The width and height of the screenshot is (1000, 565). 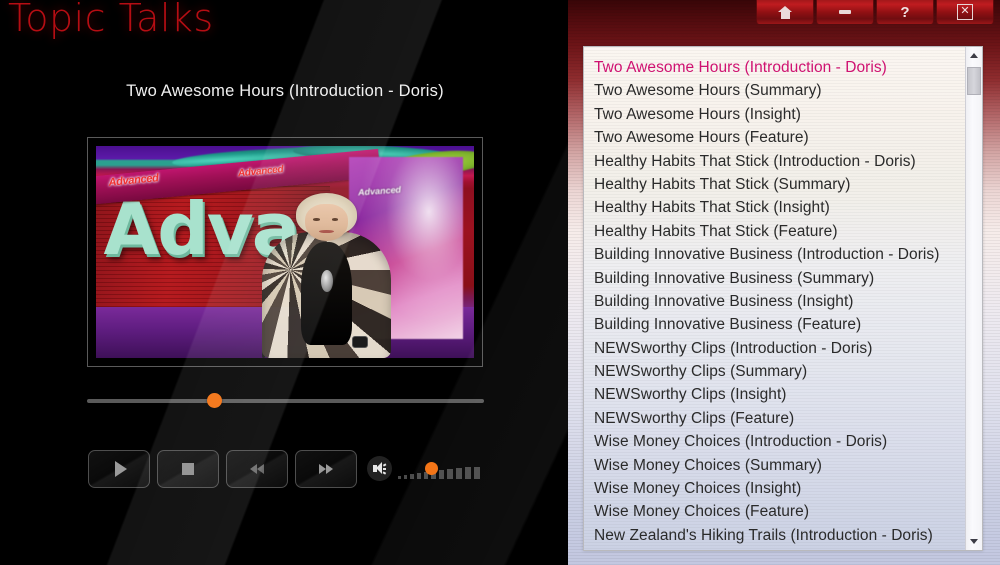 What do you see at coordinates (775, 418) in the screenshot?
I see `playlist-item: NEWSworthy Clips (Feature)` at bounding box center [775, 418].